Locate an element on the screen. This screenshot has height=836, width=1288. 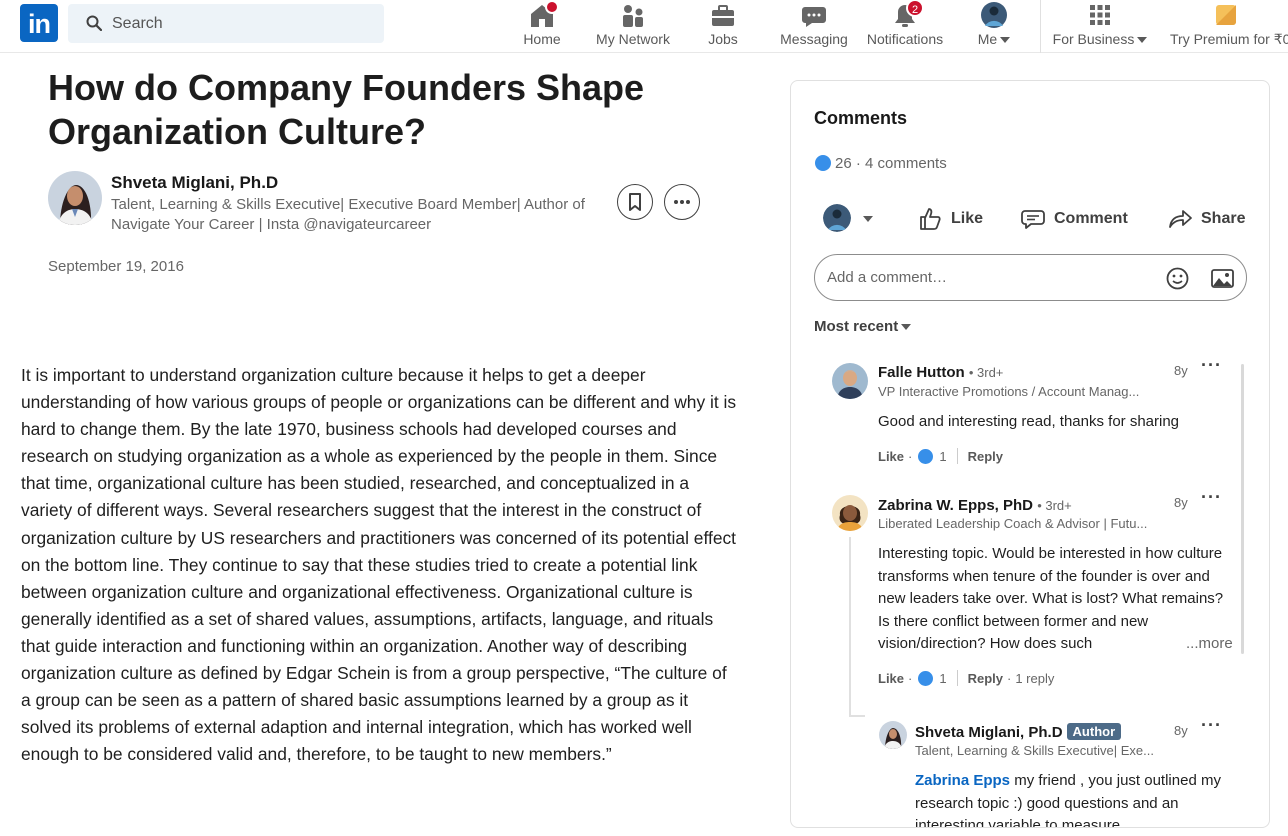
commenter-name: Shveta Miglani, Ph.D Author is located at coordinates (1018, 732).